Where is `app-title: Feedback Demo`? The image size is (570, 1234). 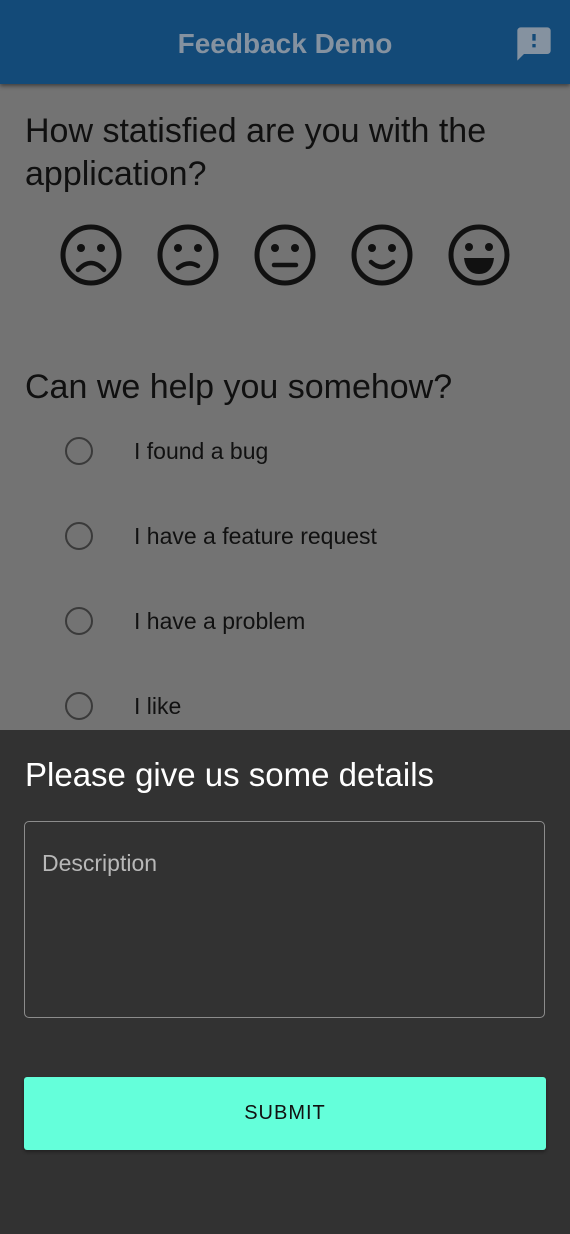
app-title: Feedback Demo is located at coordinates (285, 43).